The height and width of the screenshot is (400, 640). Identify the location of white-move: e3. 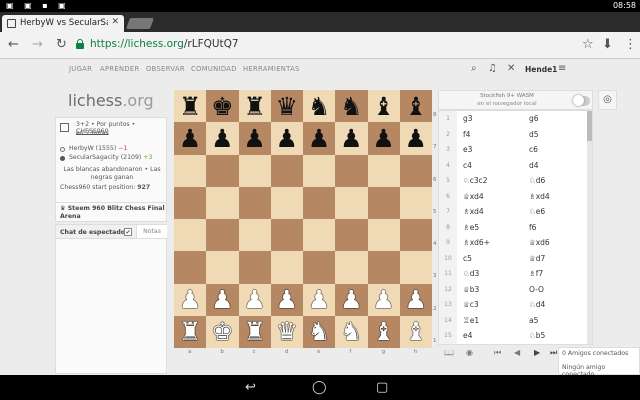
(467, 150).